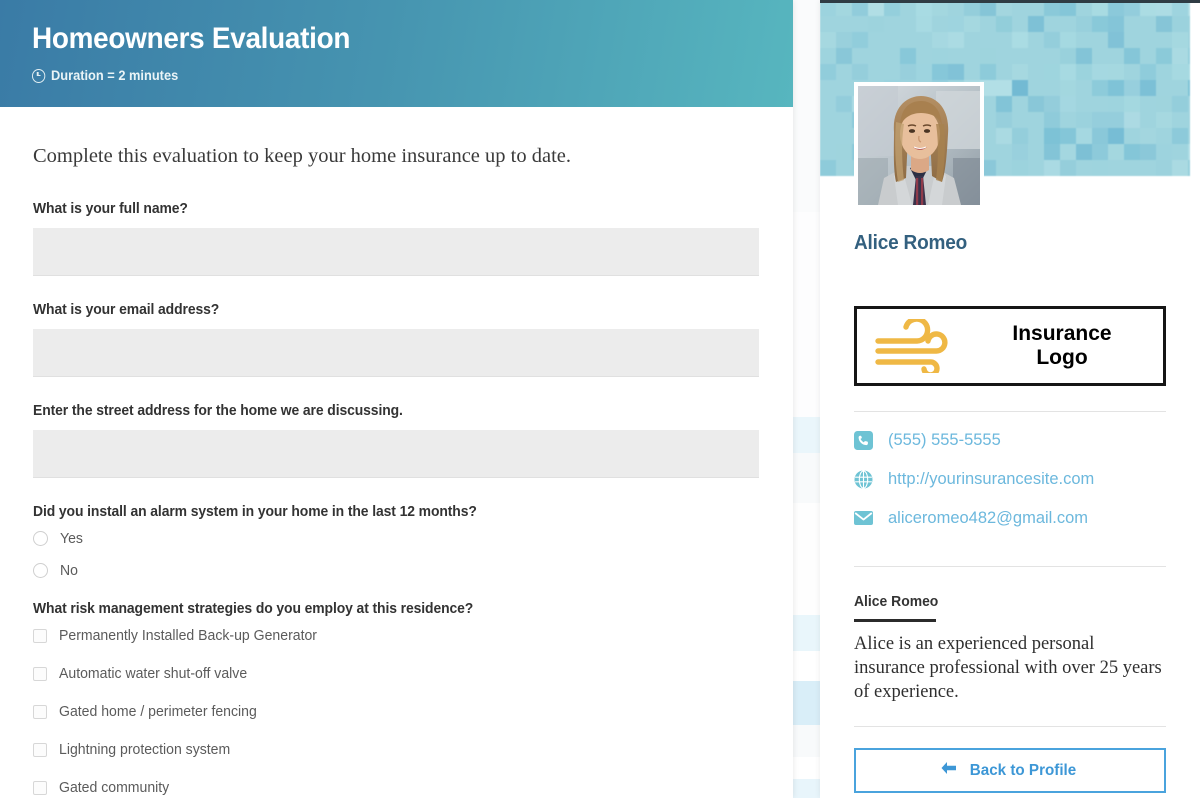 This screenshot has height=798, width=1200. Describe the element at coordinates (114, 787) in the screenshot. I see `checkbox-option-label: Gated community` at that location.